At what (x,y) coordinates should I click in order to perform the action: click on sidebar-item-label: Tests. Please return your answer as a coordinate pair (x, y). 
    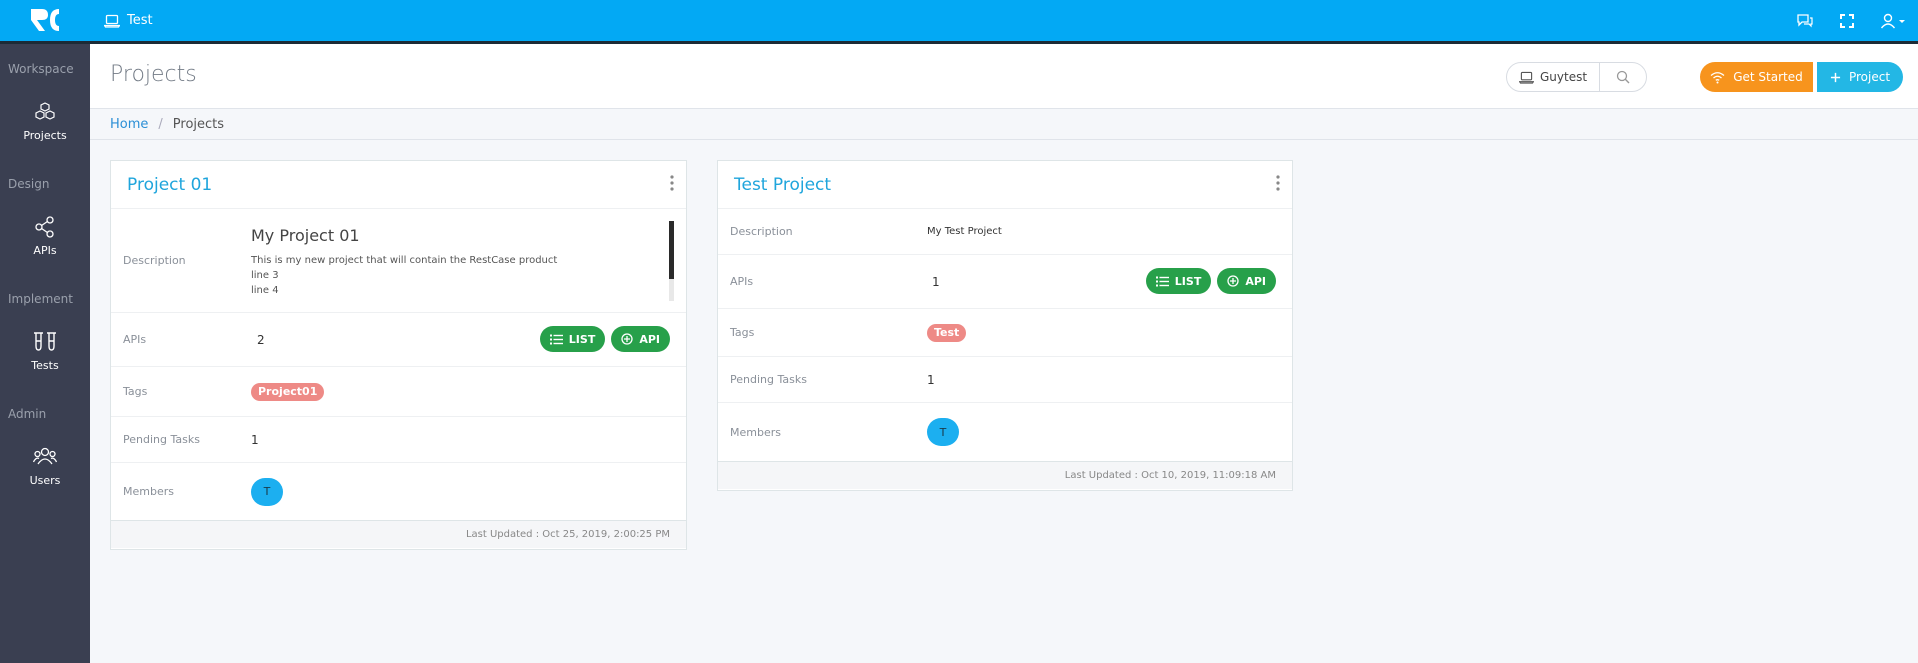
    Looking at the image, I should click on (45, 365).